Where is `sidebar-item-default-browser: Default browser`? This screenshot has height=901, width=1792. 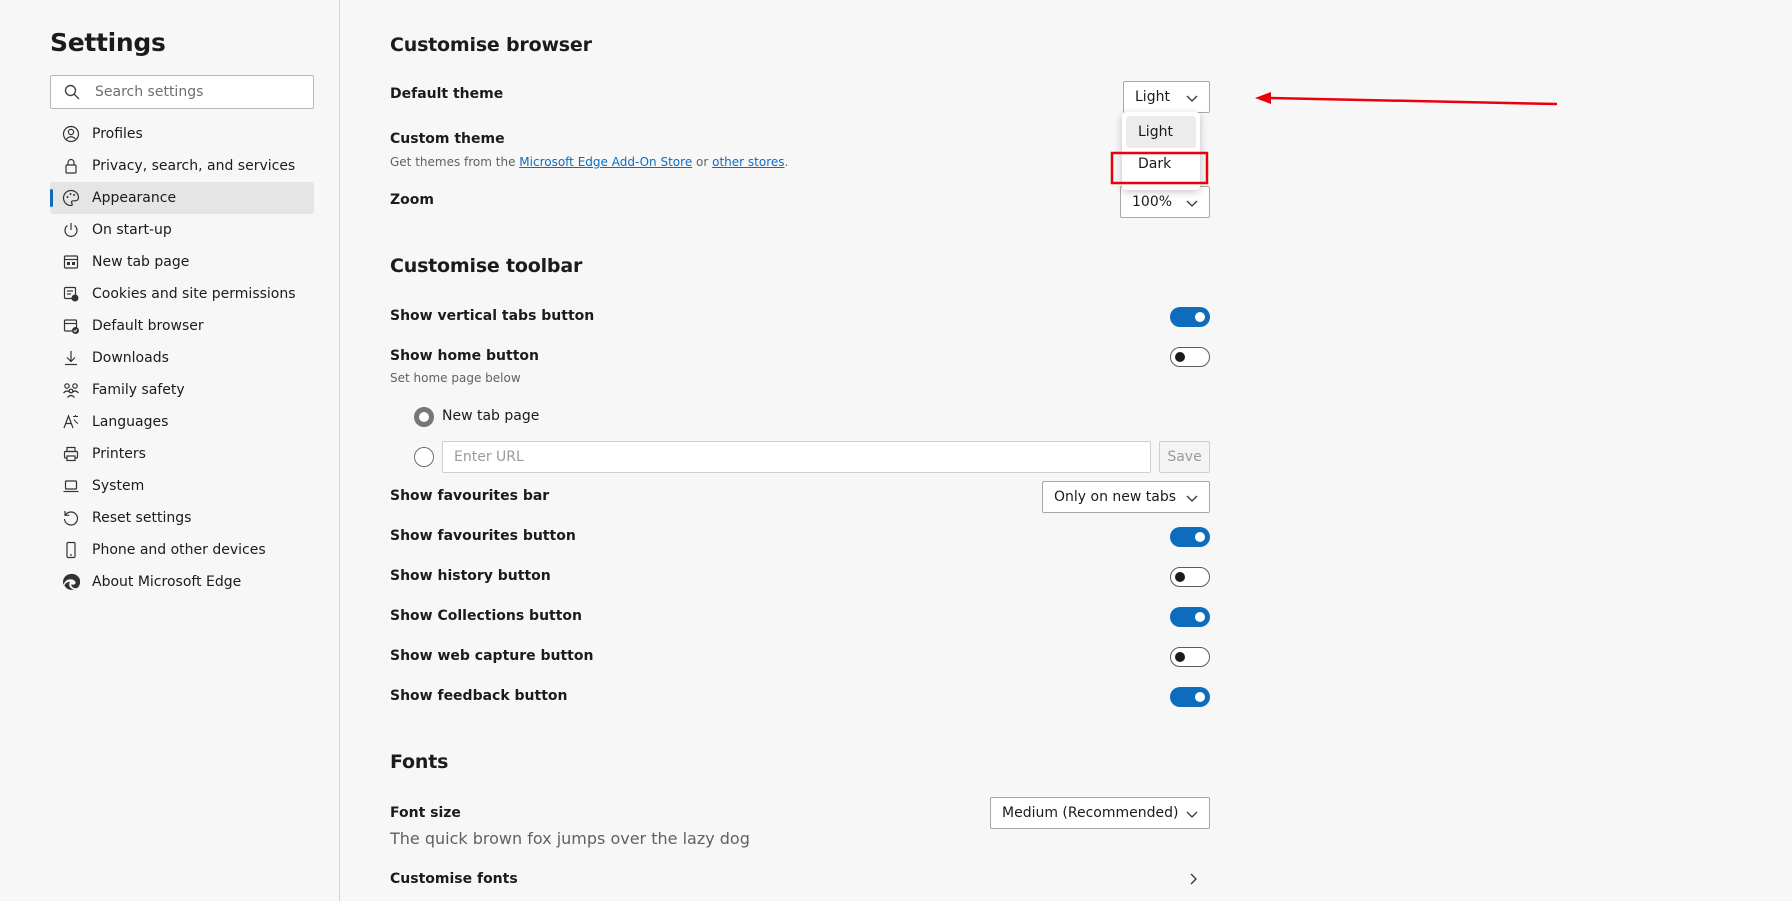
sidebar-item-default-browser: Default browser is located at coordinates (182, 326).